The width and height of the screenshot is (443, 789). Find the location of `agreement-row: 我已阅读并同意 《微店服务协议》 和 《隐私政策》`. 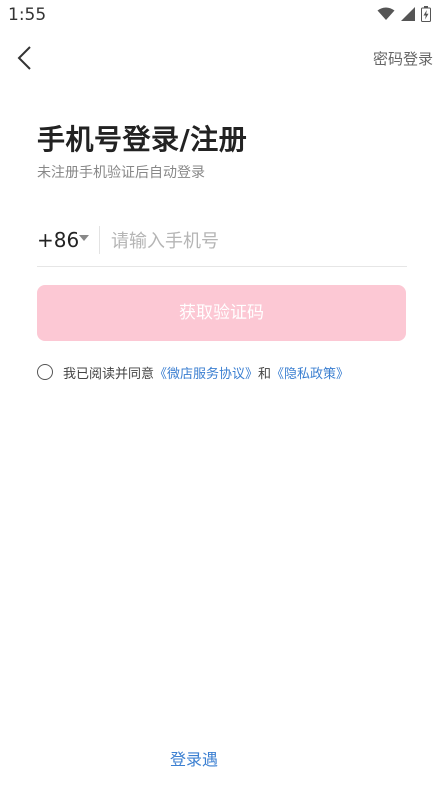

agreement-row: 我已阅读并同意 《微店服务协议》 和 《隐私政策》 is located at coordinates (193, 372).